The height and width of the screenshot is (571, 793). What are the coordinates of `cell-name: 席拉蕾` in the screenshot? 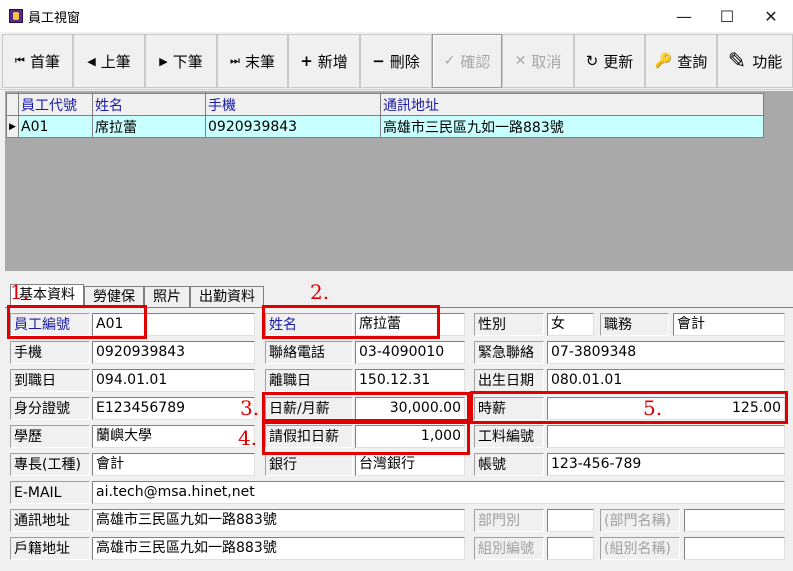 It's located at (149, 126).